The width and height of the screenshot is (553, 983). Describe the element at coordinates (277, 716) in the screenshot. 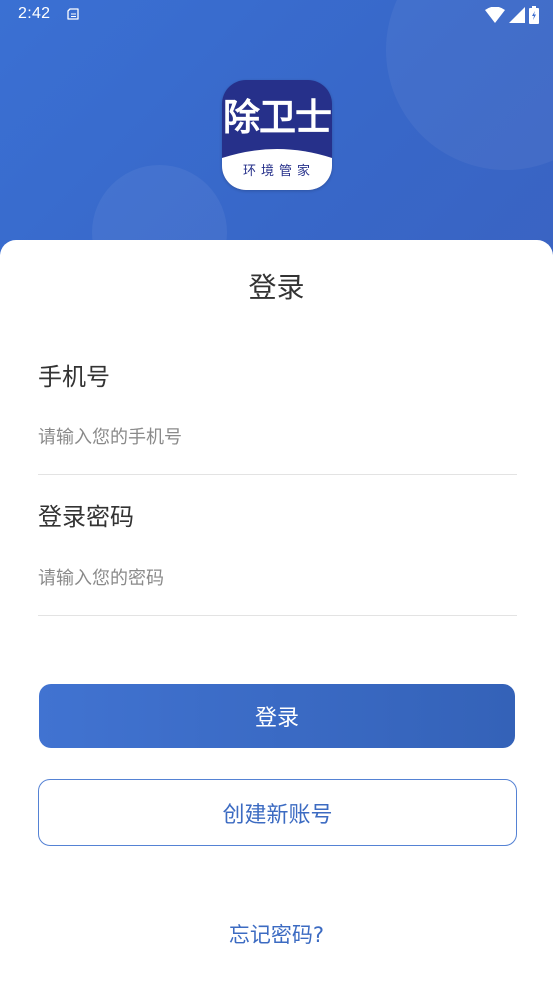

I see `login-button: 登录` at that location.